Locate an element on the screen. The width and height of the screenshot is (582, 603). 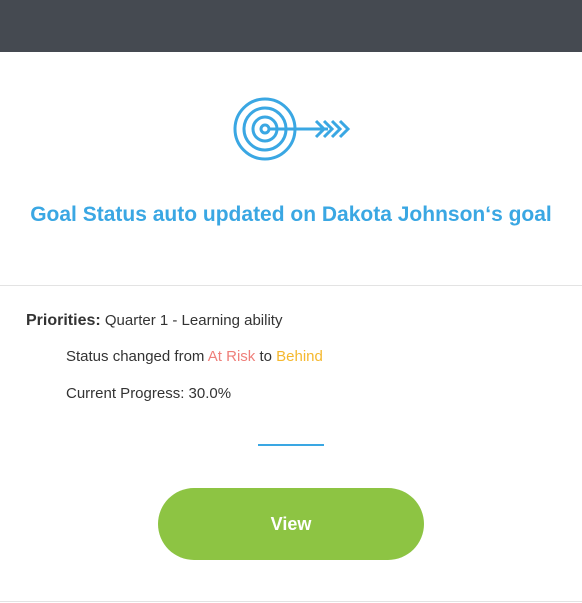
status-joiner: to is located at coordinates (265, 356).